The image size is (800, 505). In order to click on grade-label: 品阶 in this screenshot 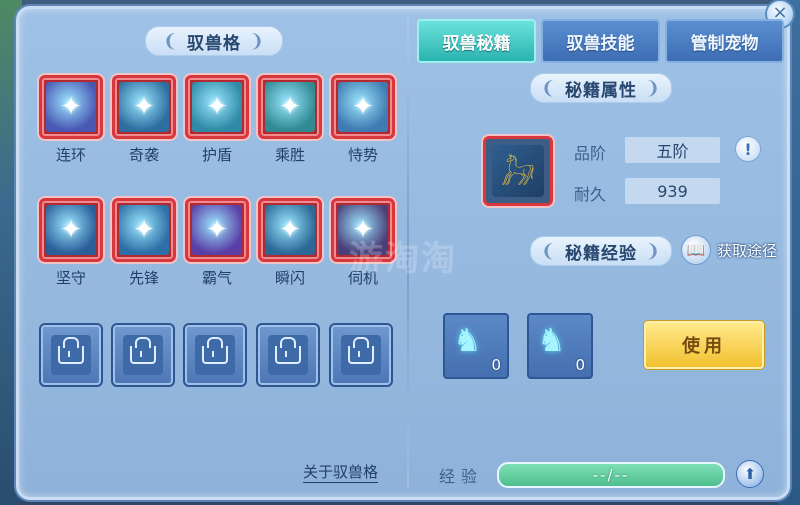, I will do `click(590, 153)`.